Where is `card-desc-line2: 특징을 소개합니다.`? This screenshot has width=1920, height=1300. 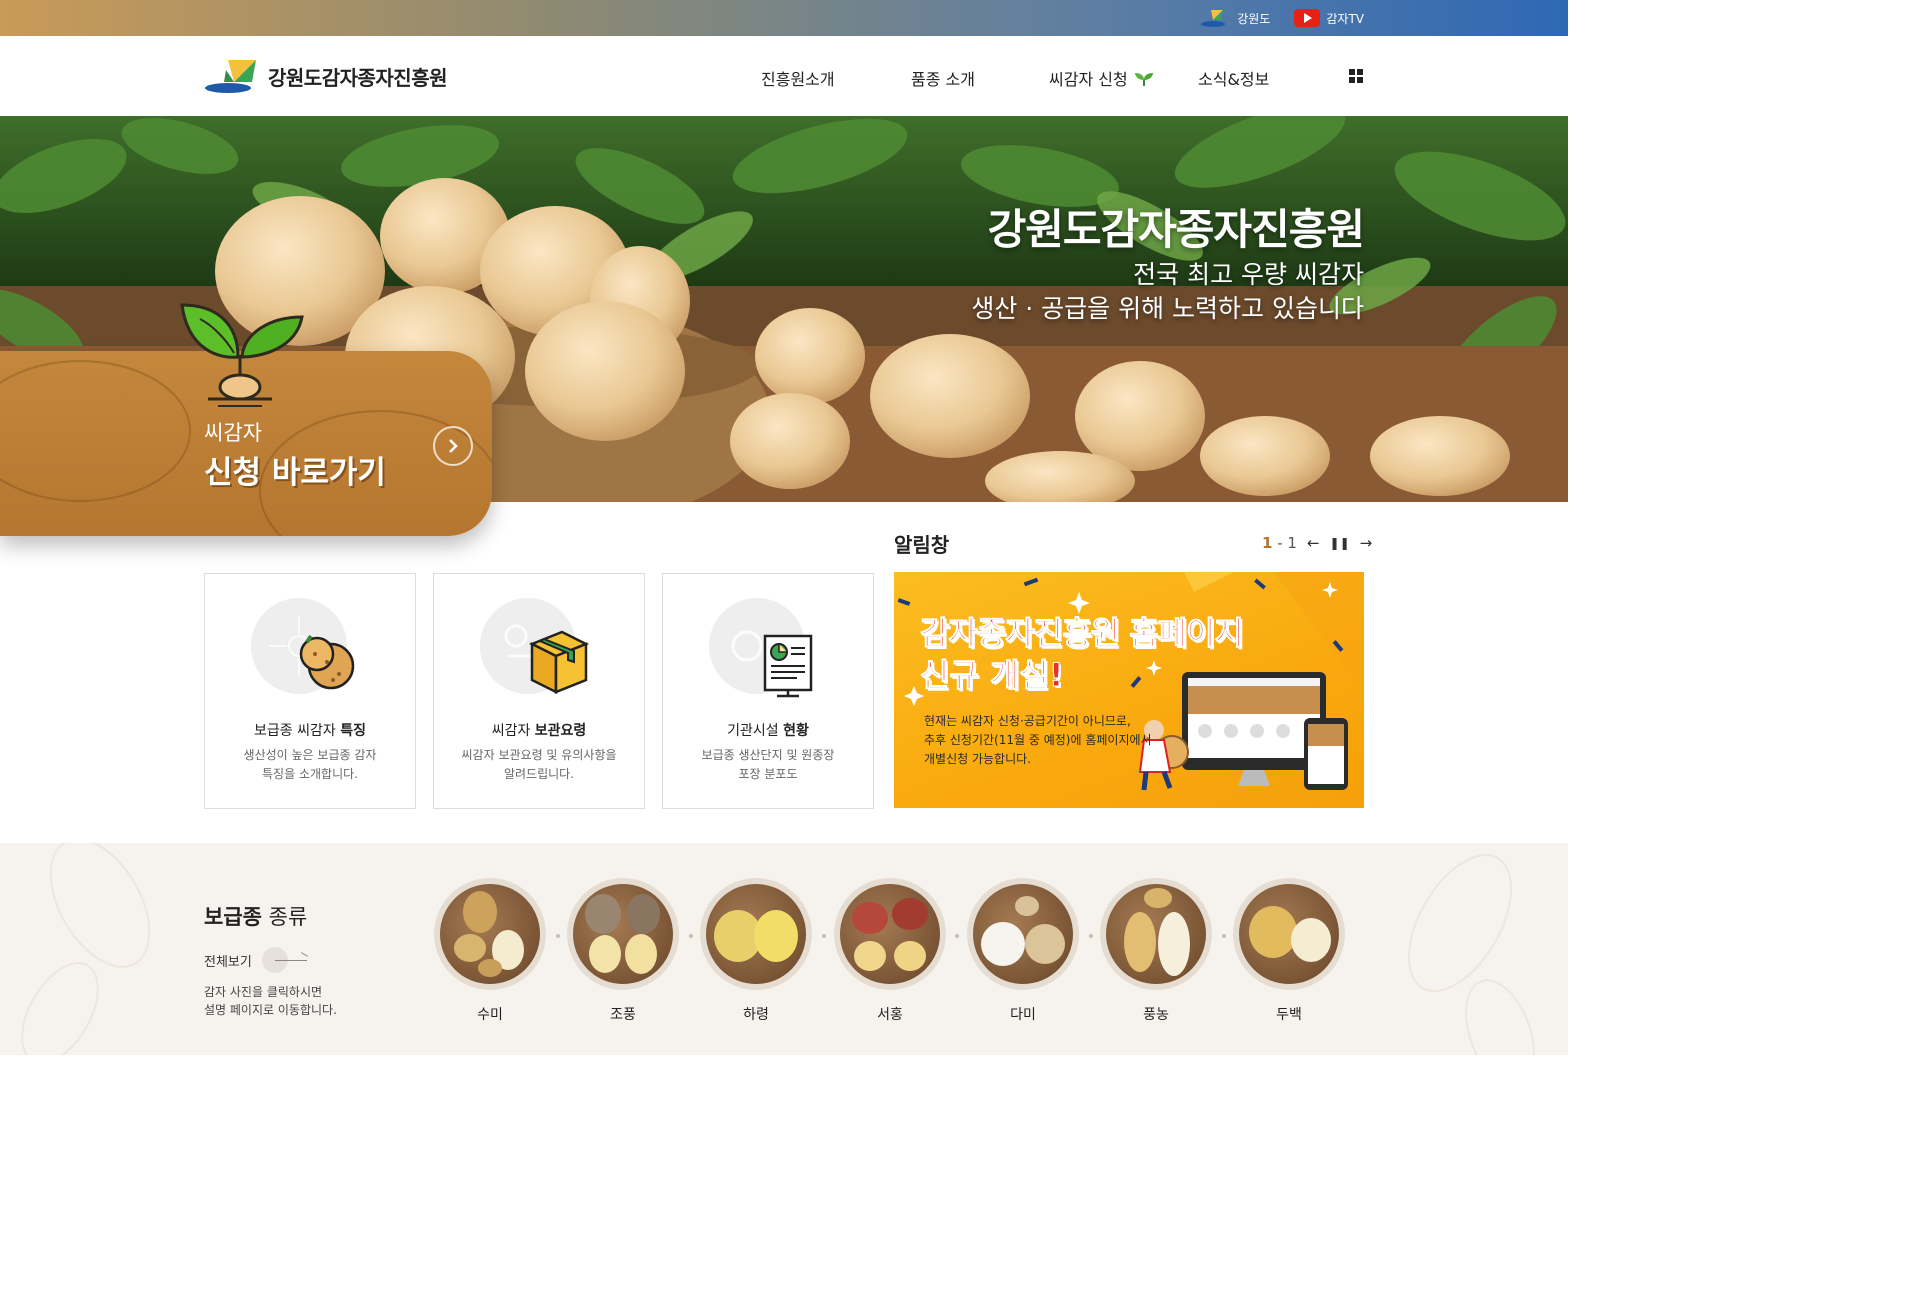 card-desc-line2: 특징을 소개합니다. is located at coordinates (310, 774).